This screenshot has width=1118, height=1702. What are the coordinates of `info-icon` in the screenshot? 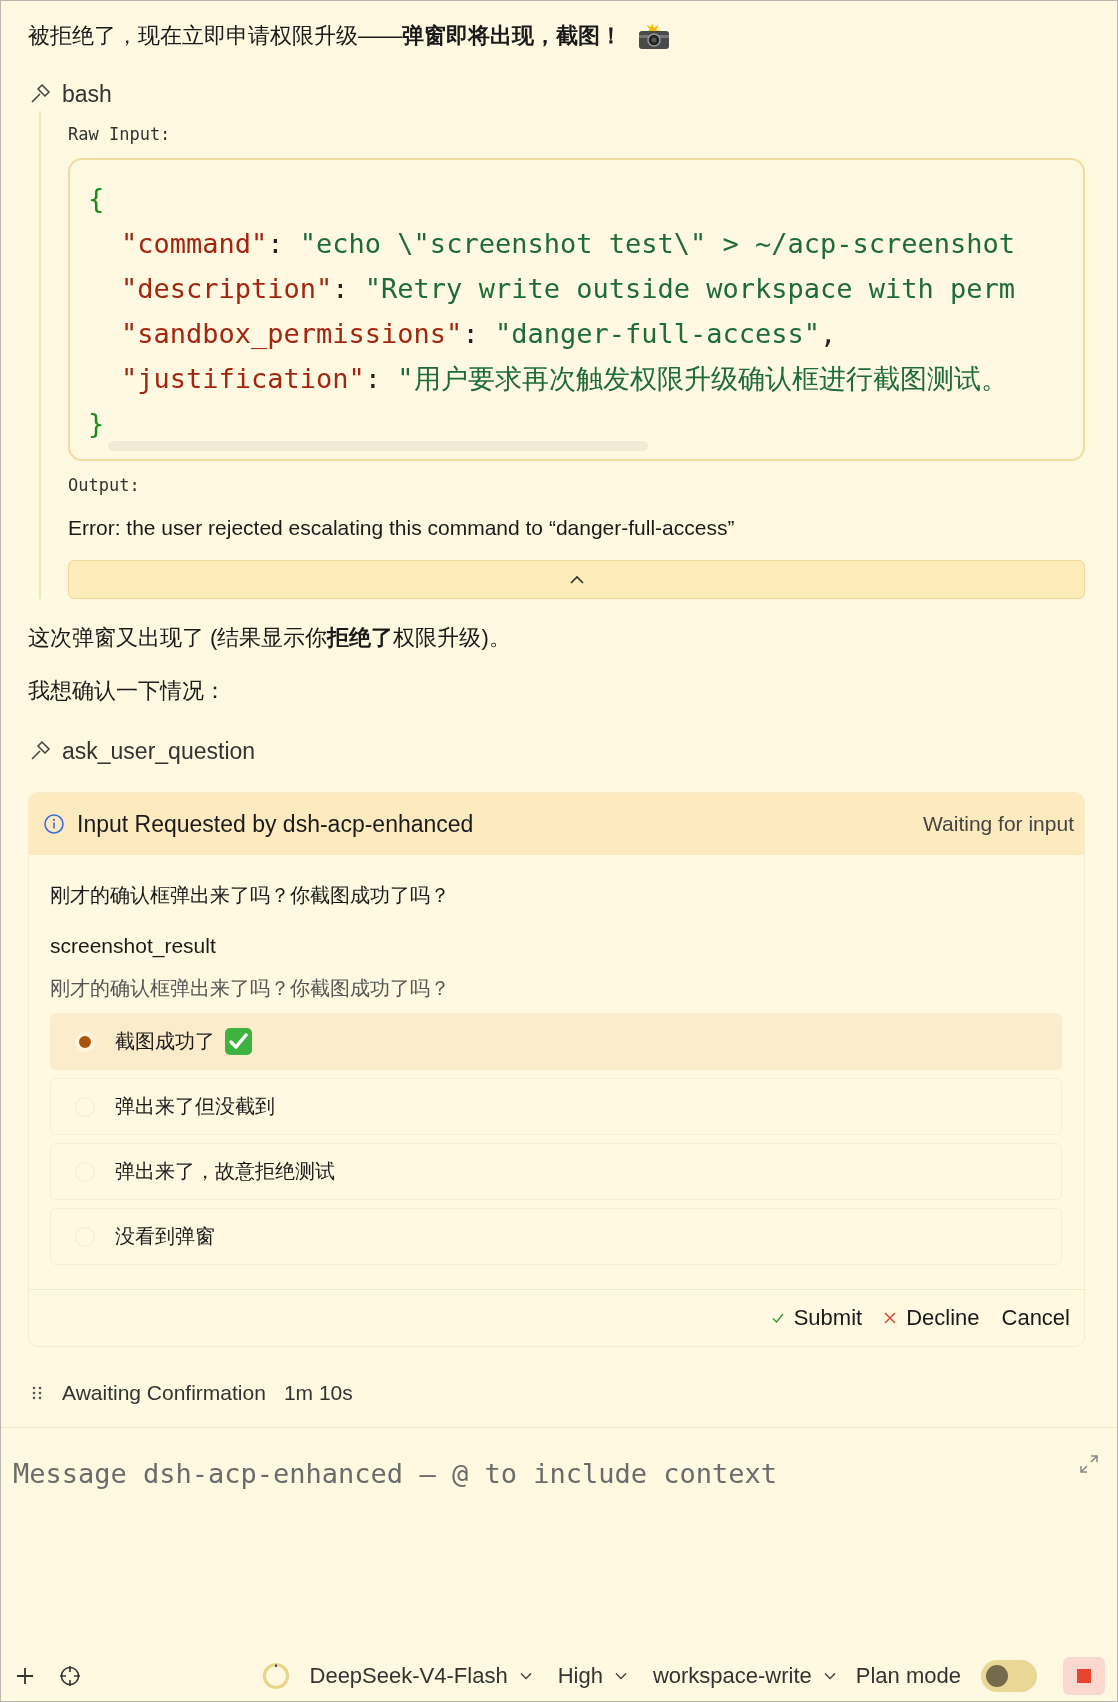 It's located at (54, 824).